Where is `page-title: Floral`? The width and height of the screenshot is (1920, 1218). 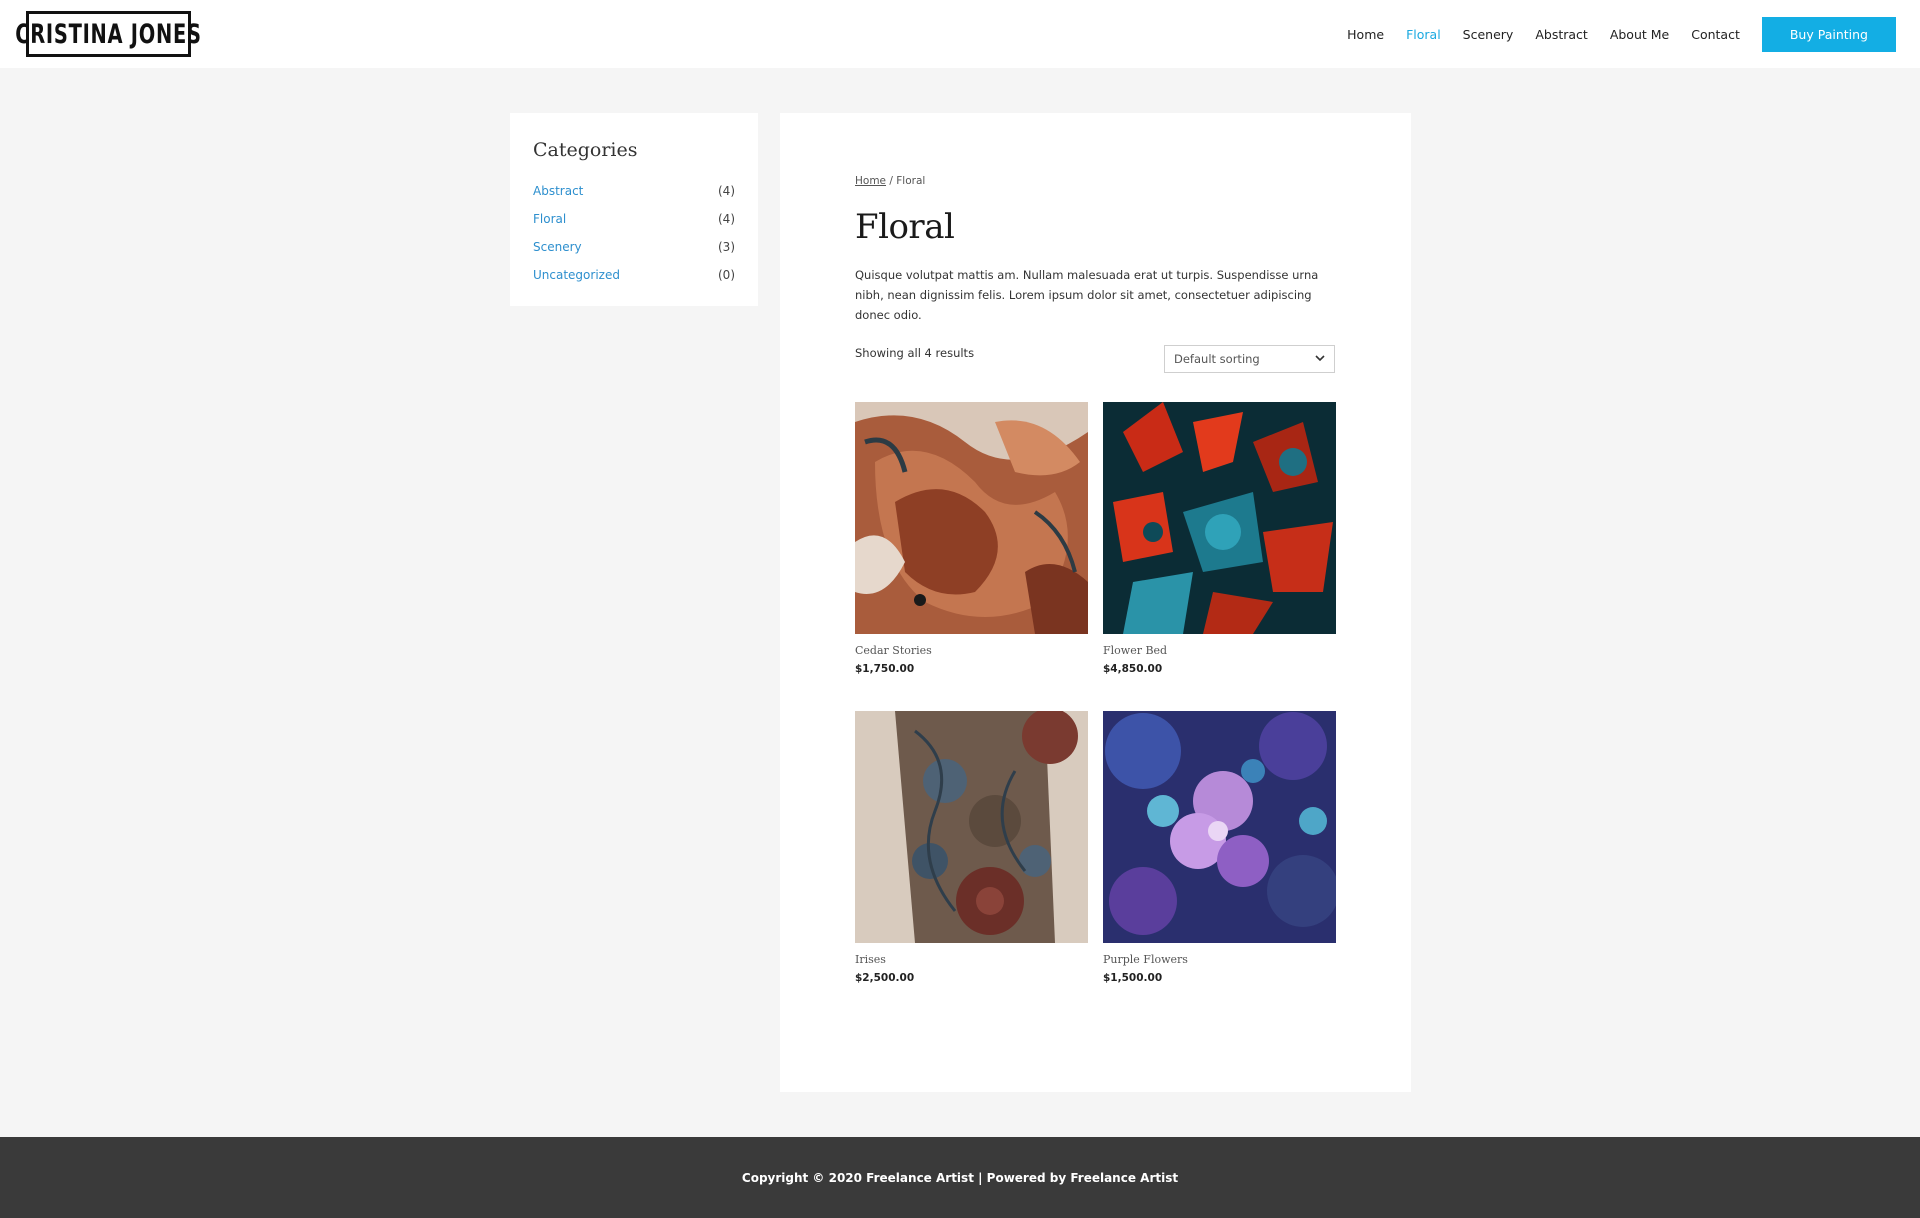
page-title: Floral is located at coordinates (905, 227).